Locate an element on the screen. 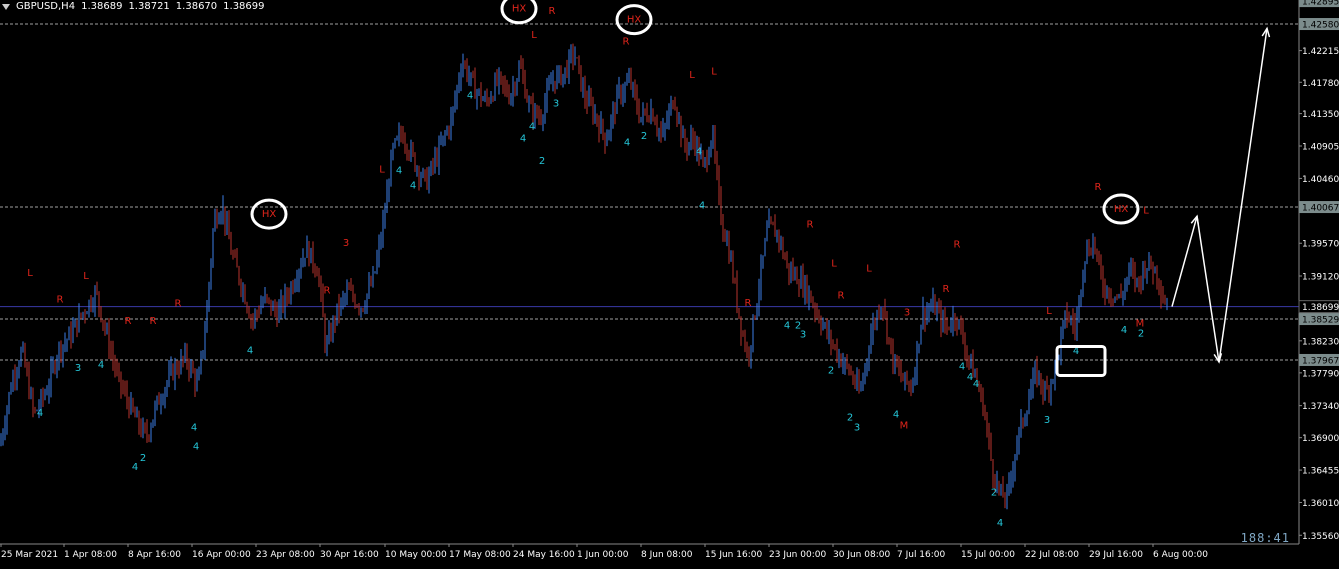  price-badge-label: 1.38699 is located at coordinates (1320, 308).